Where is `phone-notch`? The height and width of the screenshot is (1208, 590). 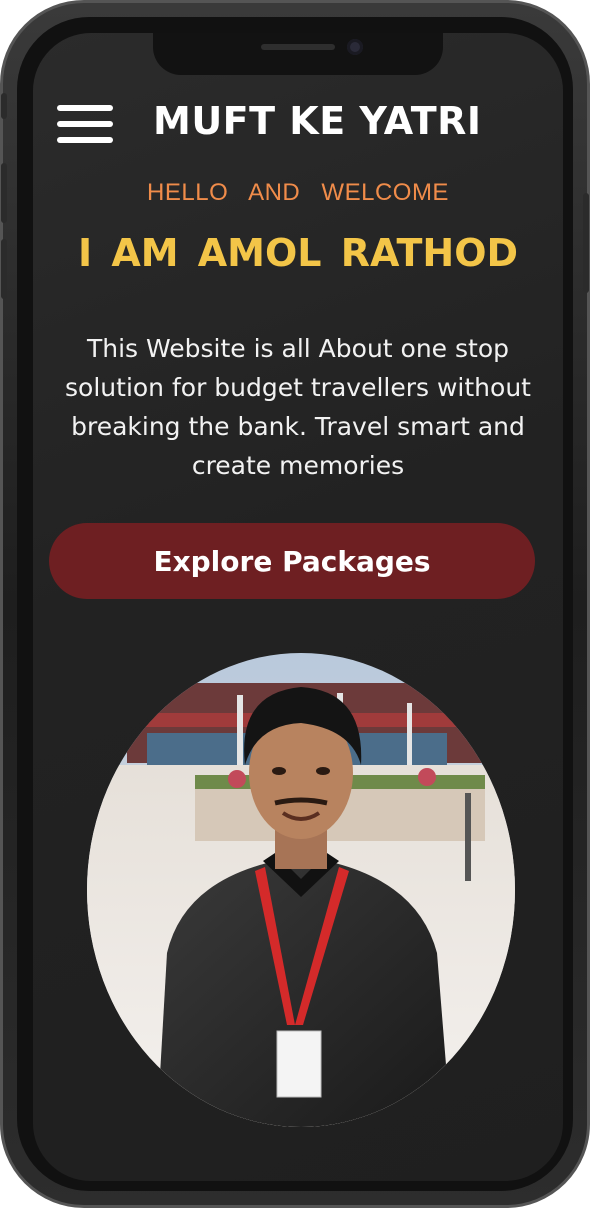 phone-notch is located at coordinates (298, 54).